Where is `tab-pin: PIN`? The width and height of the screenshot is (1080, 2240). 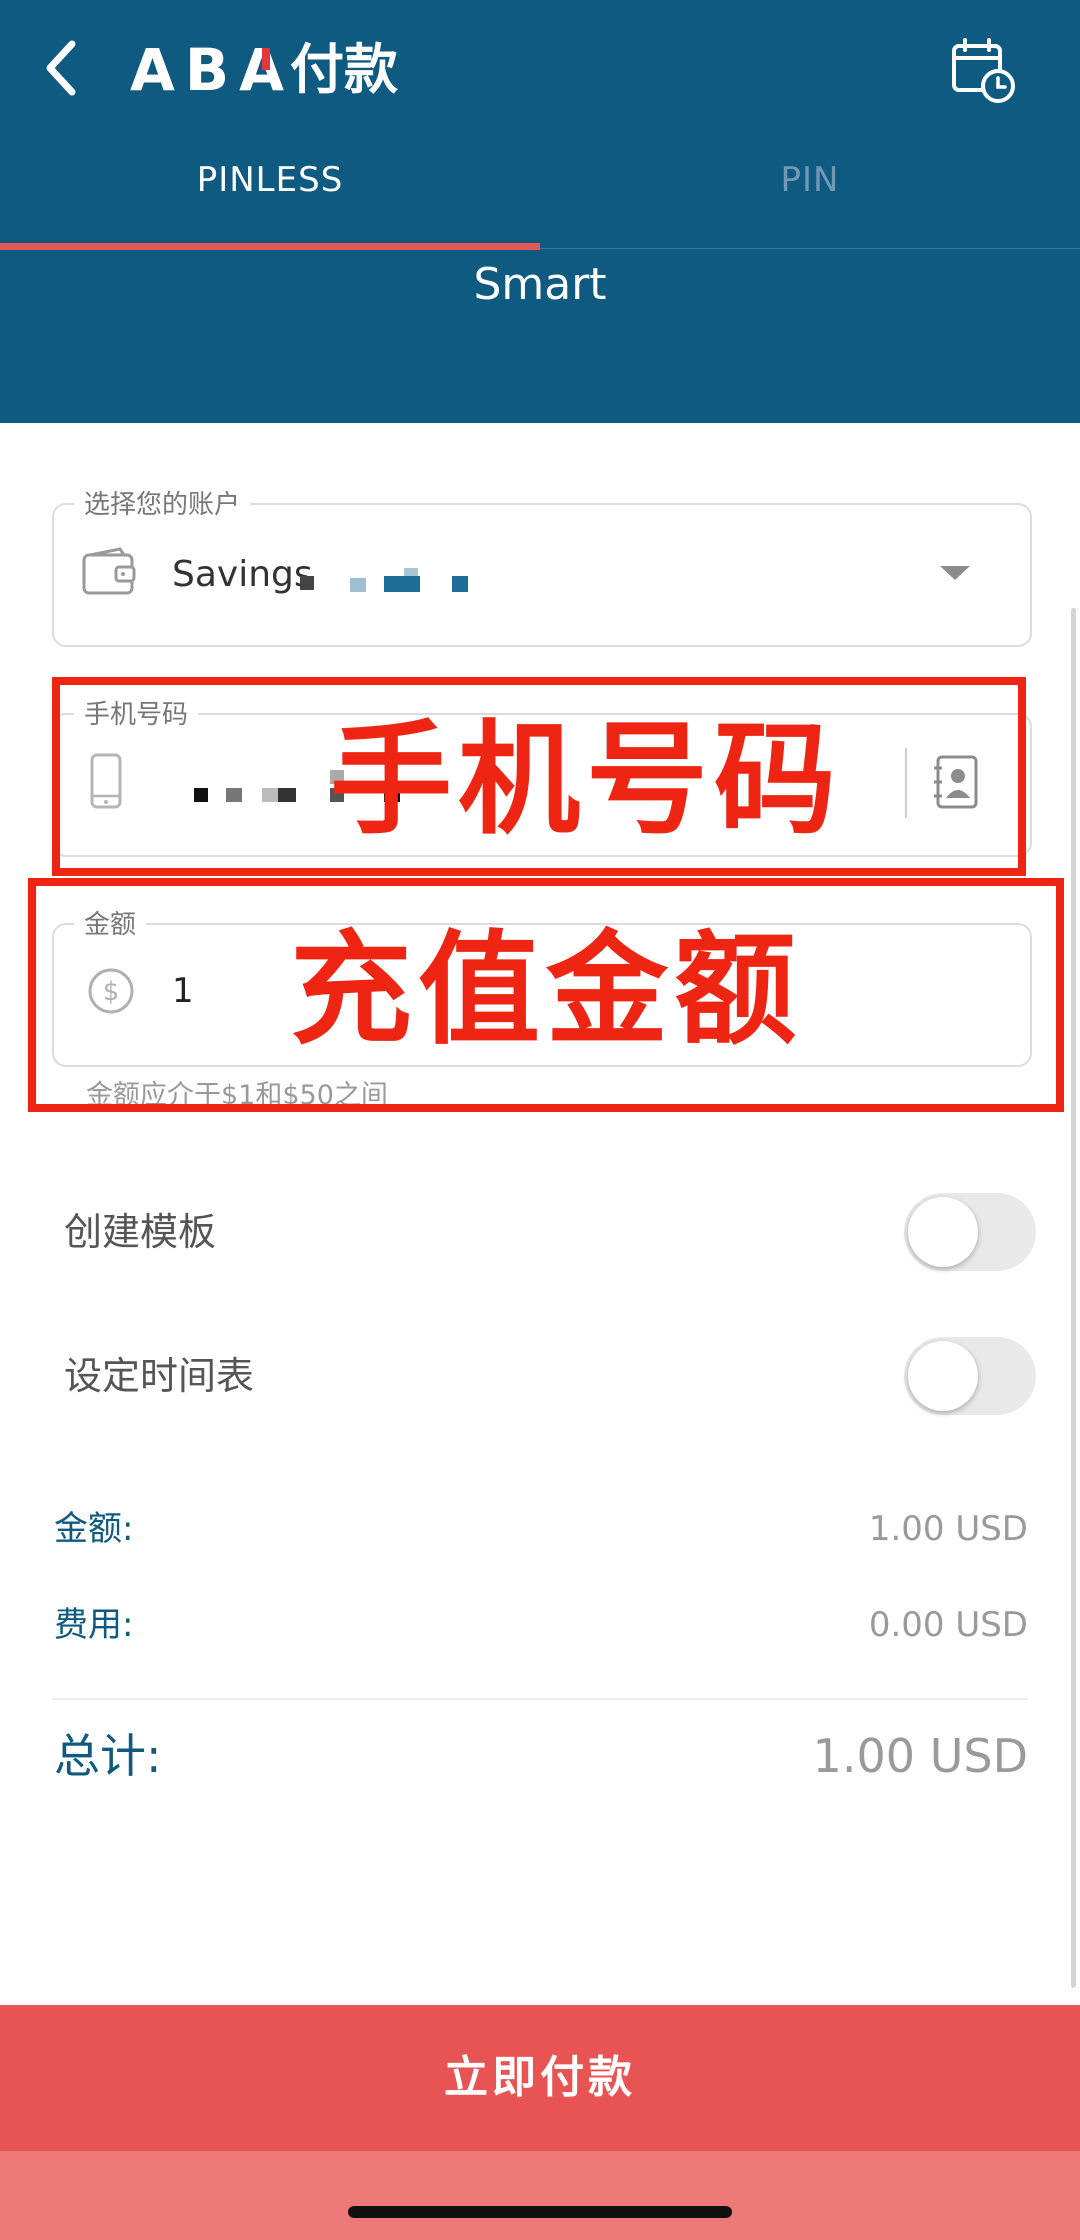
tab-pin: PIN is located at coordinates (810, 180).